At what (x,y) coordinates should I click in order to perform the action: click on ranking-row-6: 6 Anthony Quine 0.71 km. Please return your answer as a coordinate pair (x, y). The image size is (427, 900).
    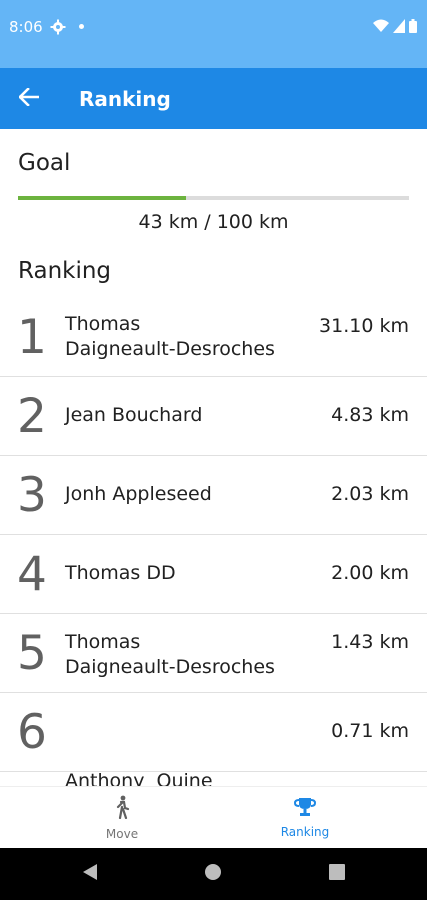
    Looking at the image, I should click on (213, 742).